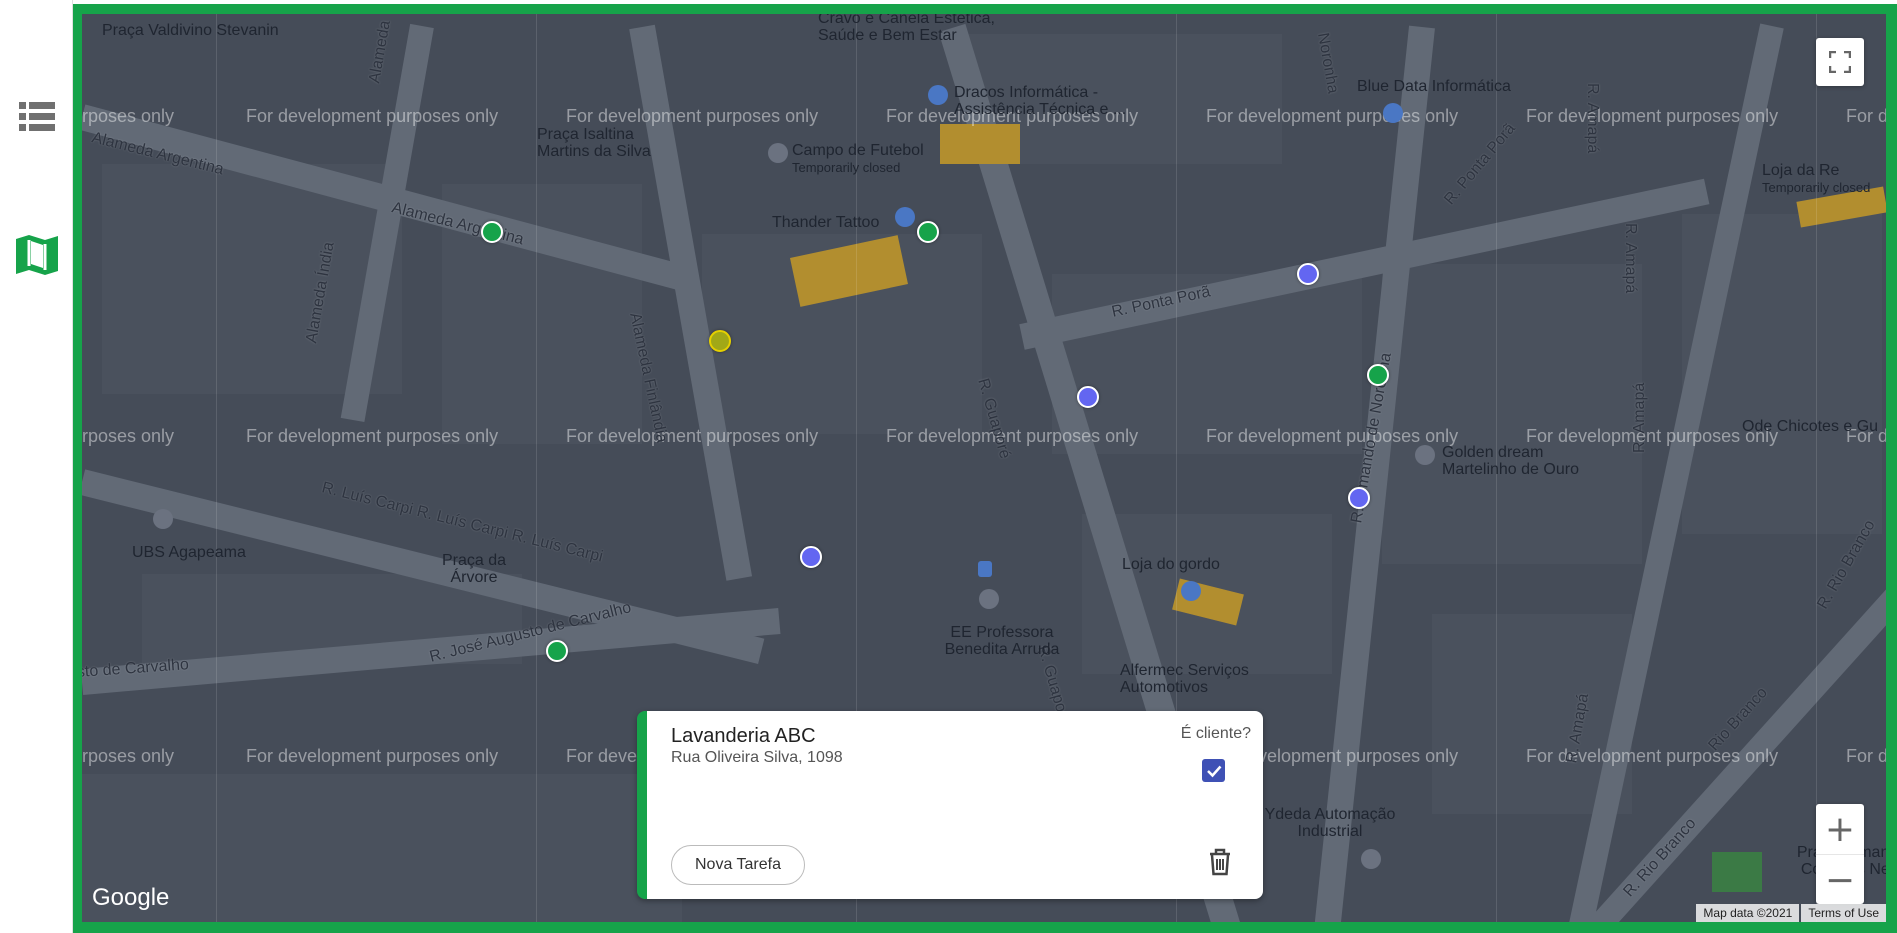 Image resolution: width=1897 pixels, height=933 pixels. Describe the element at coordinates (1171, 564) in the screenshot. I see `place-label: Loja do gordo` at that location.